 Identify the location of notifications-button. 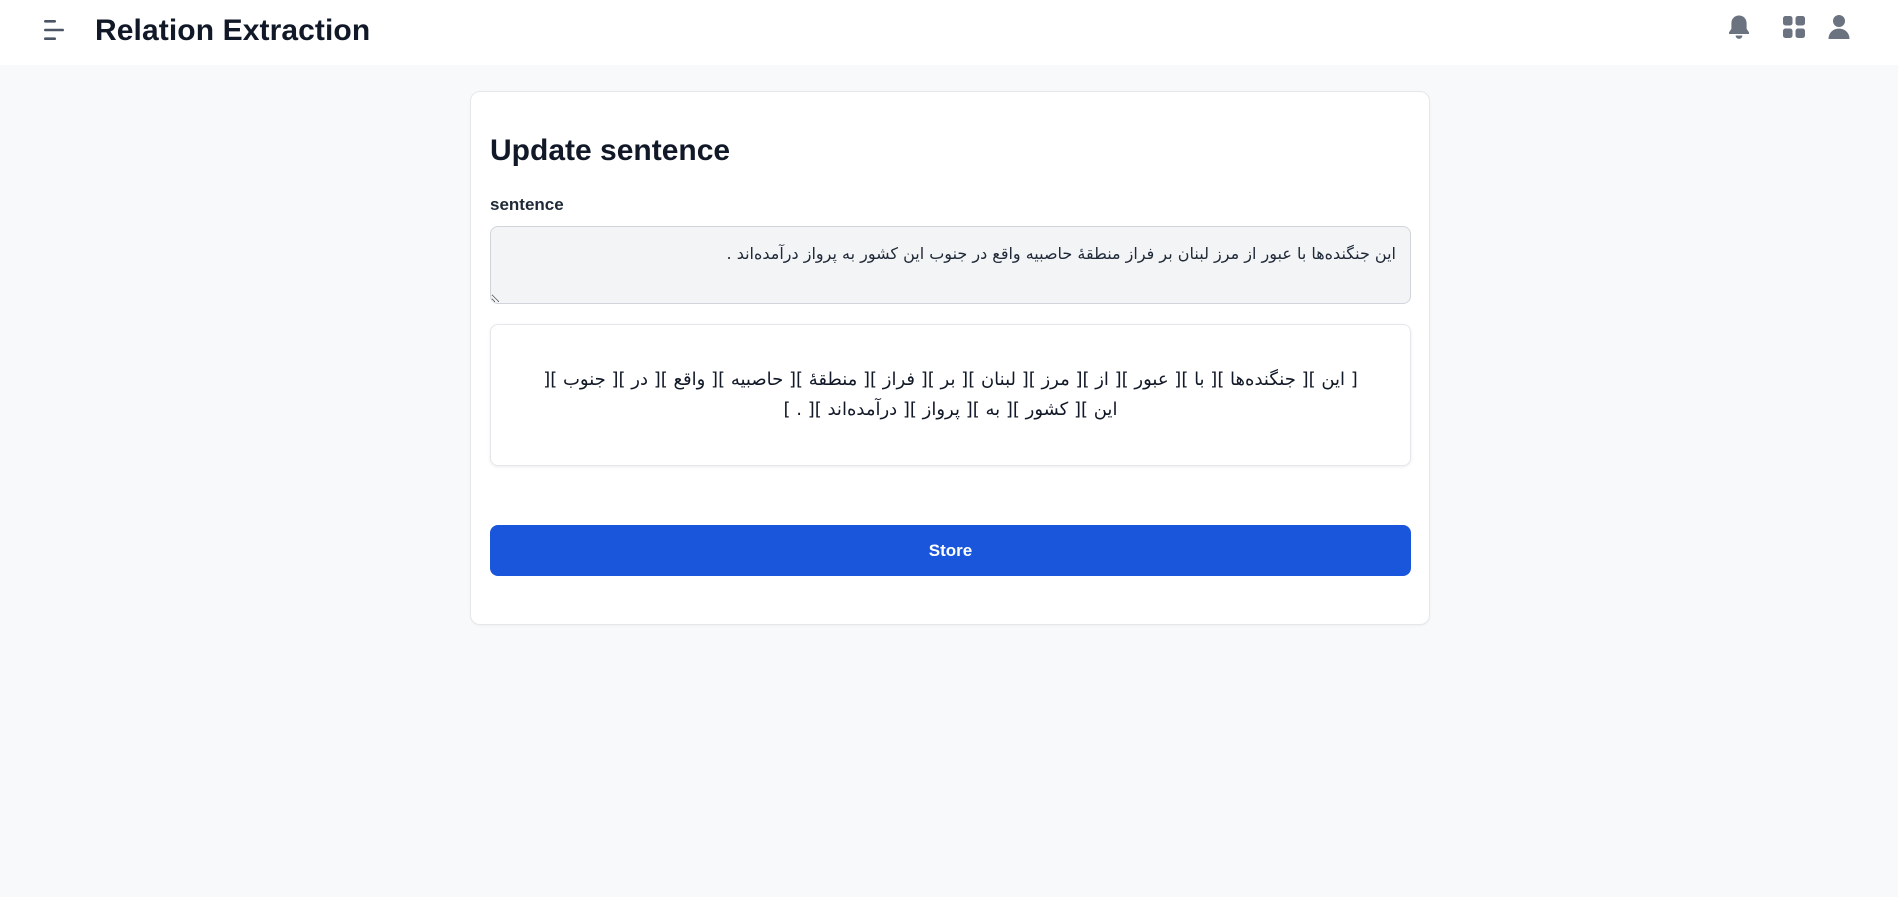
(1739, 27).